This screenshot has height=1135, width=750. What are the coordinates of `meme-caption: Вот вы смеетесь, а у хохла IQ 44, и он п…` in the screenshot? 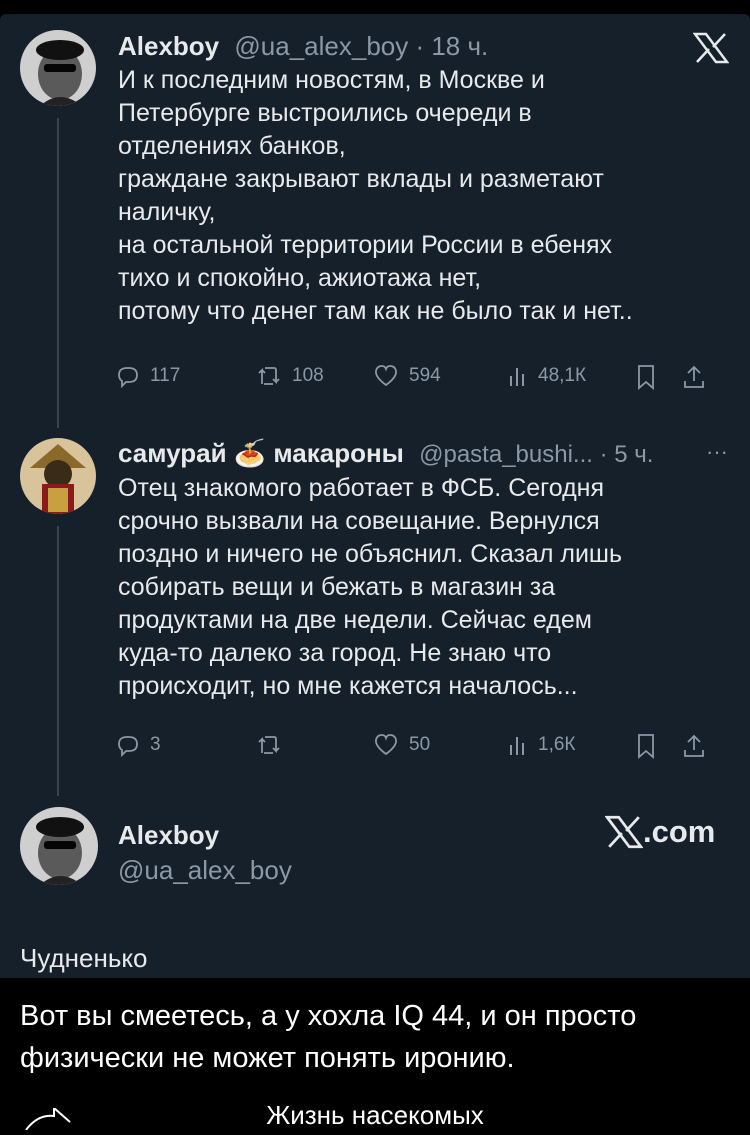 It's located at (375, 1037).